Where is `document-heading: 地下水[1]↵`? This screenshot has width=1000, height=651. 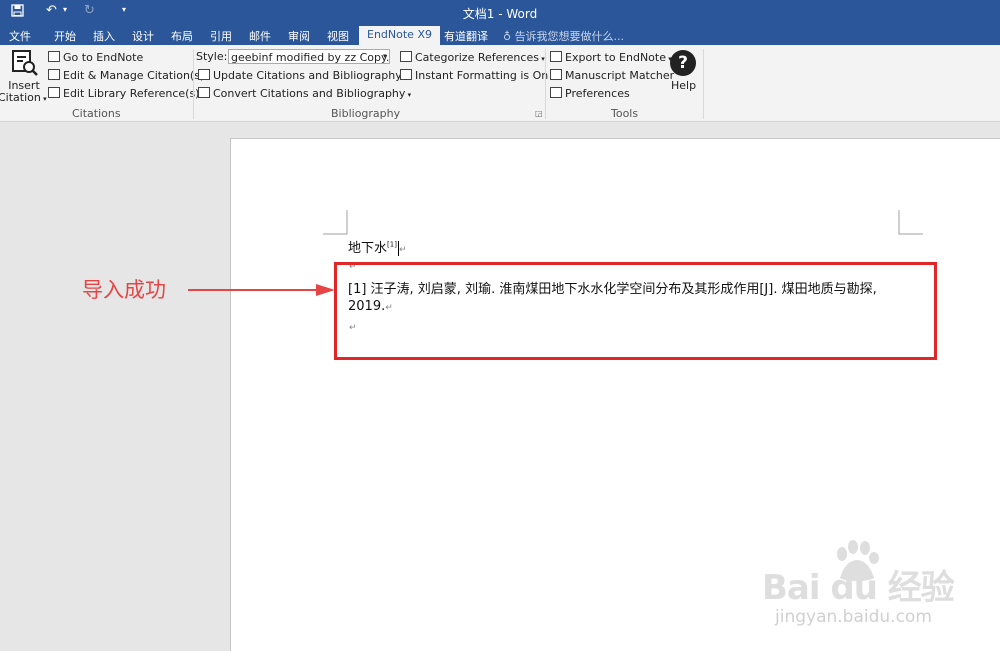
document-heading: 地下水[1]↵ is located at coordinates (377, 246).